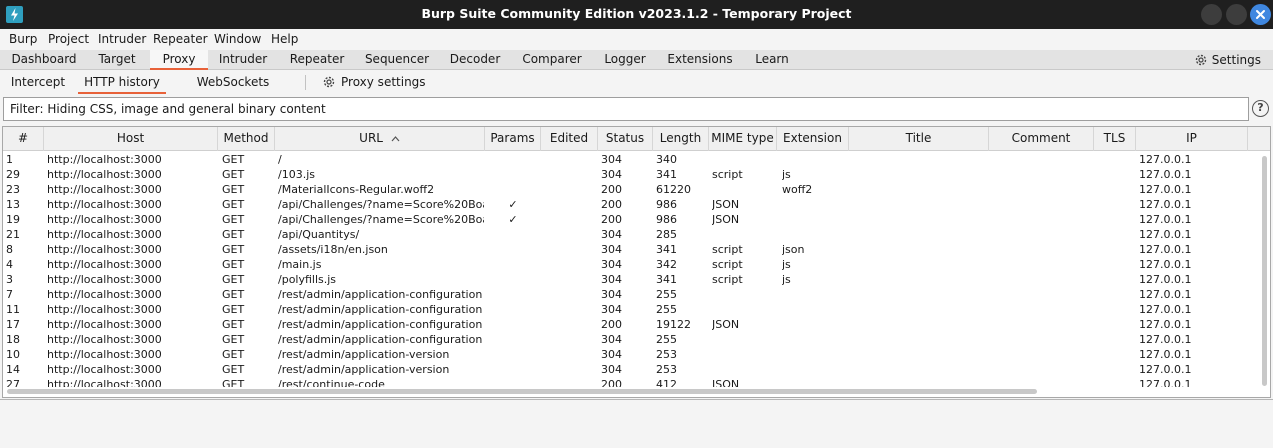 The image size is (1273, 448). What do you see at coordinates (522, 391) in the screenshot?
I see `horizontal-scrollbar` at bounding box center [522, 391].